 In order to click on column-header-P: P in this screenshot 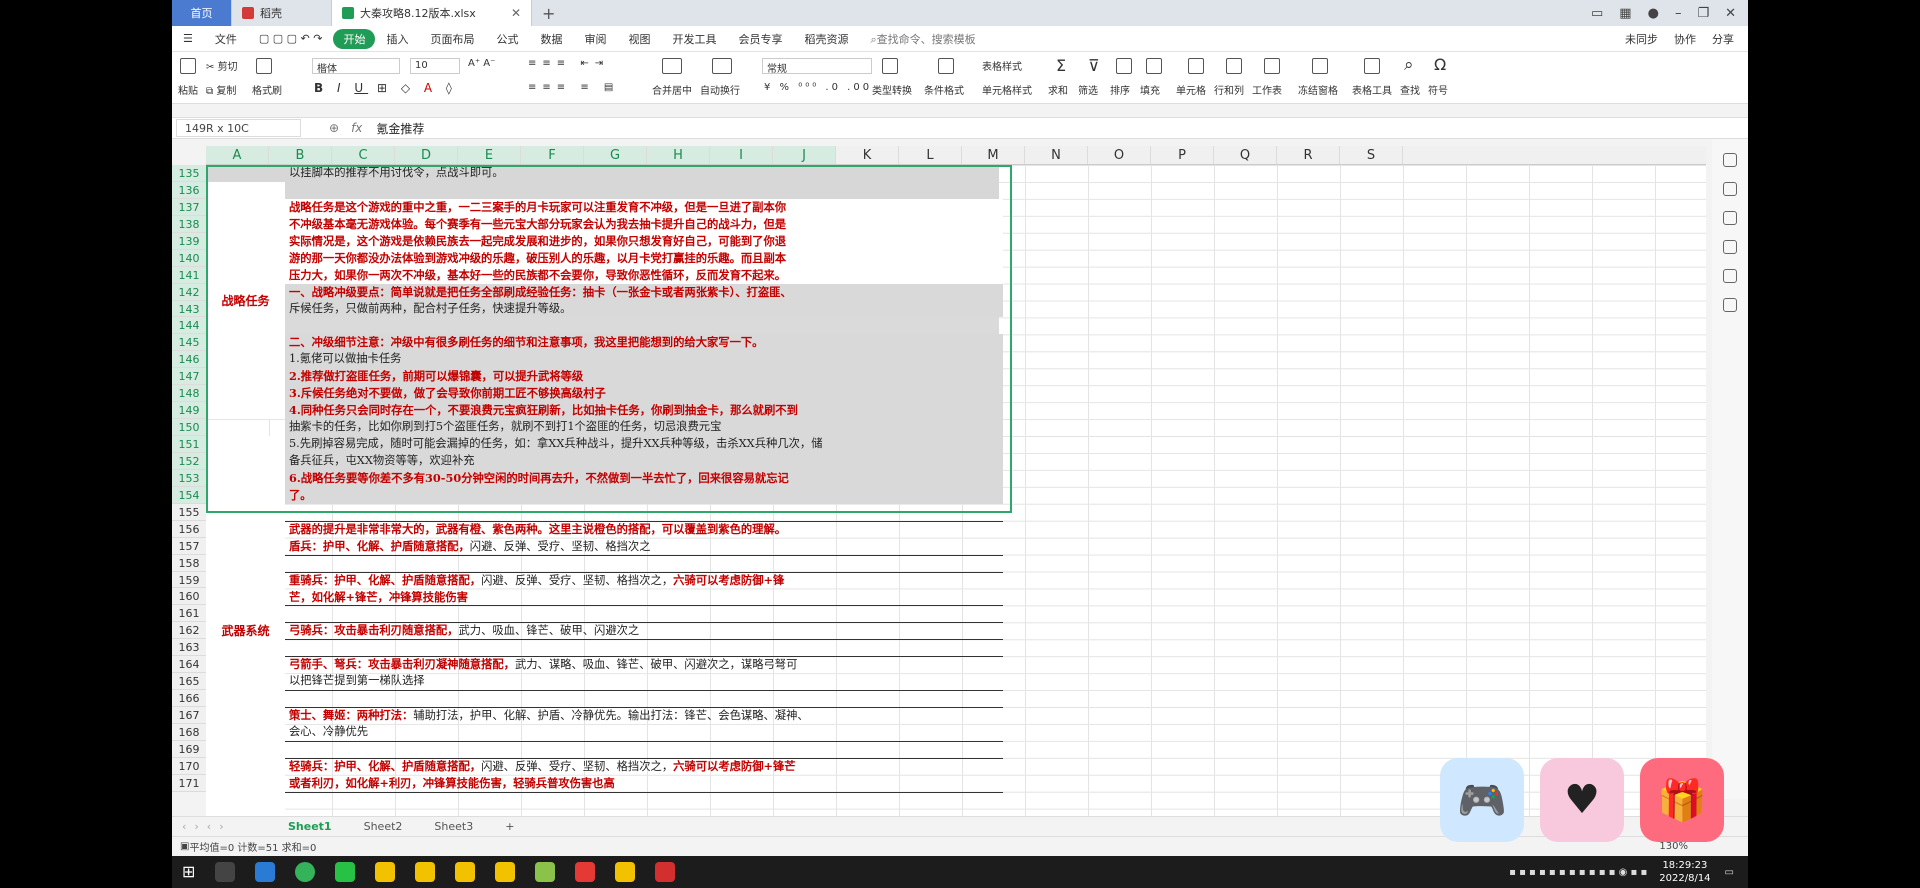, I will do `click(1182, 155)`.